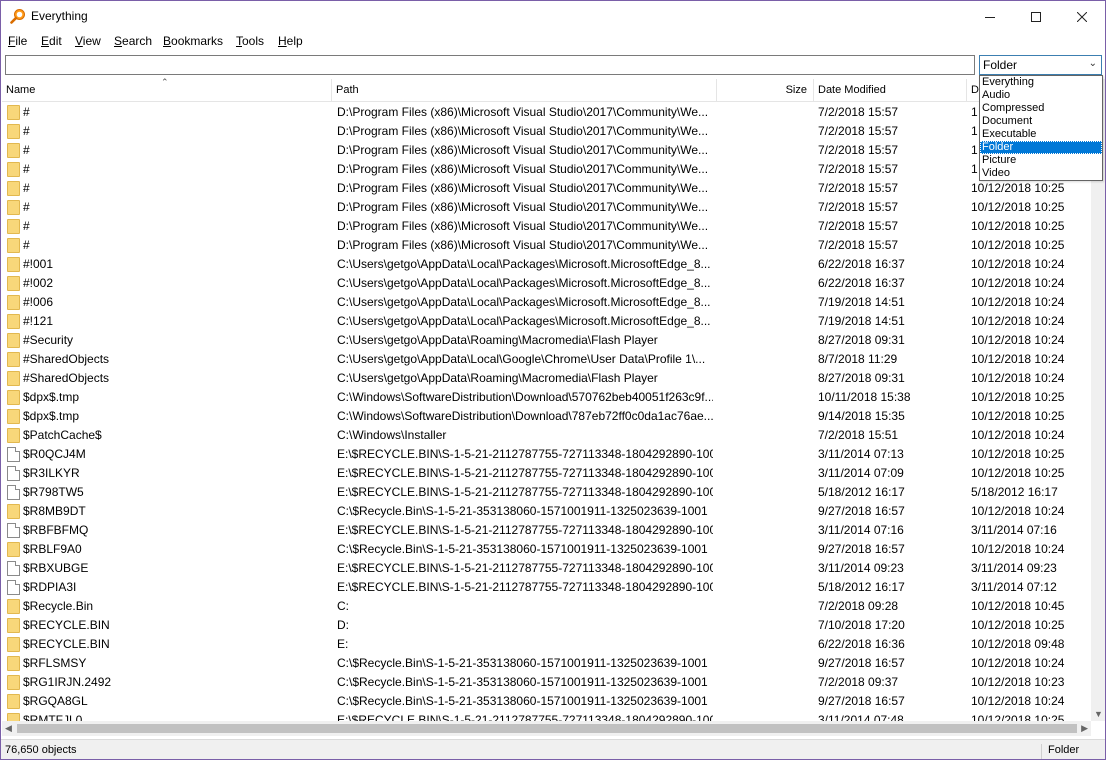  What do you see at coordinates (51, 41) in the screenshot?
I see `menu-edit: Edit` at bounding box center [51, 41].